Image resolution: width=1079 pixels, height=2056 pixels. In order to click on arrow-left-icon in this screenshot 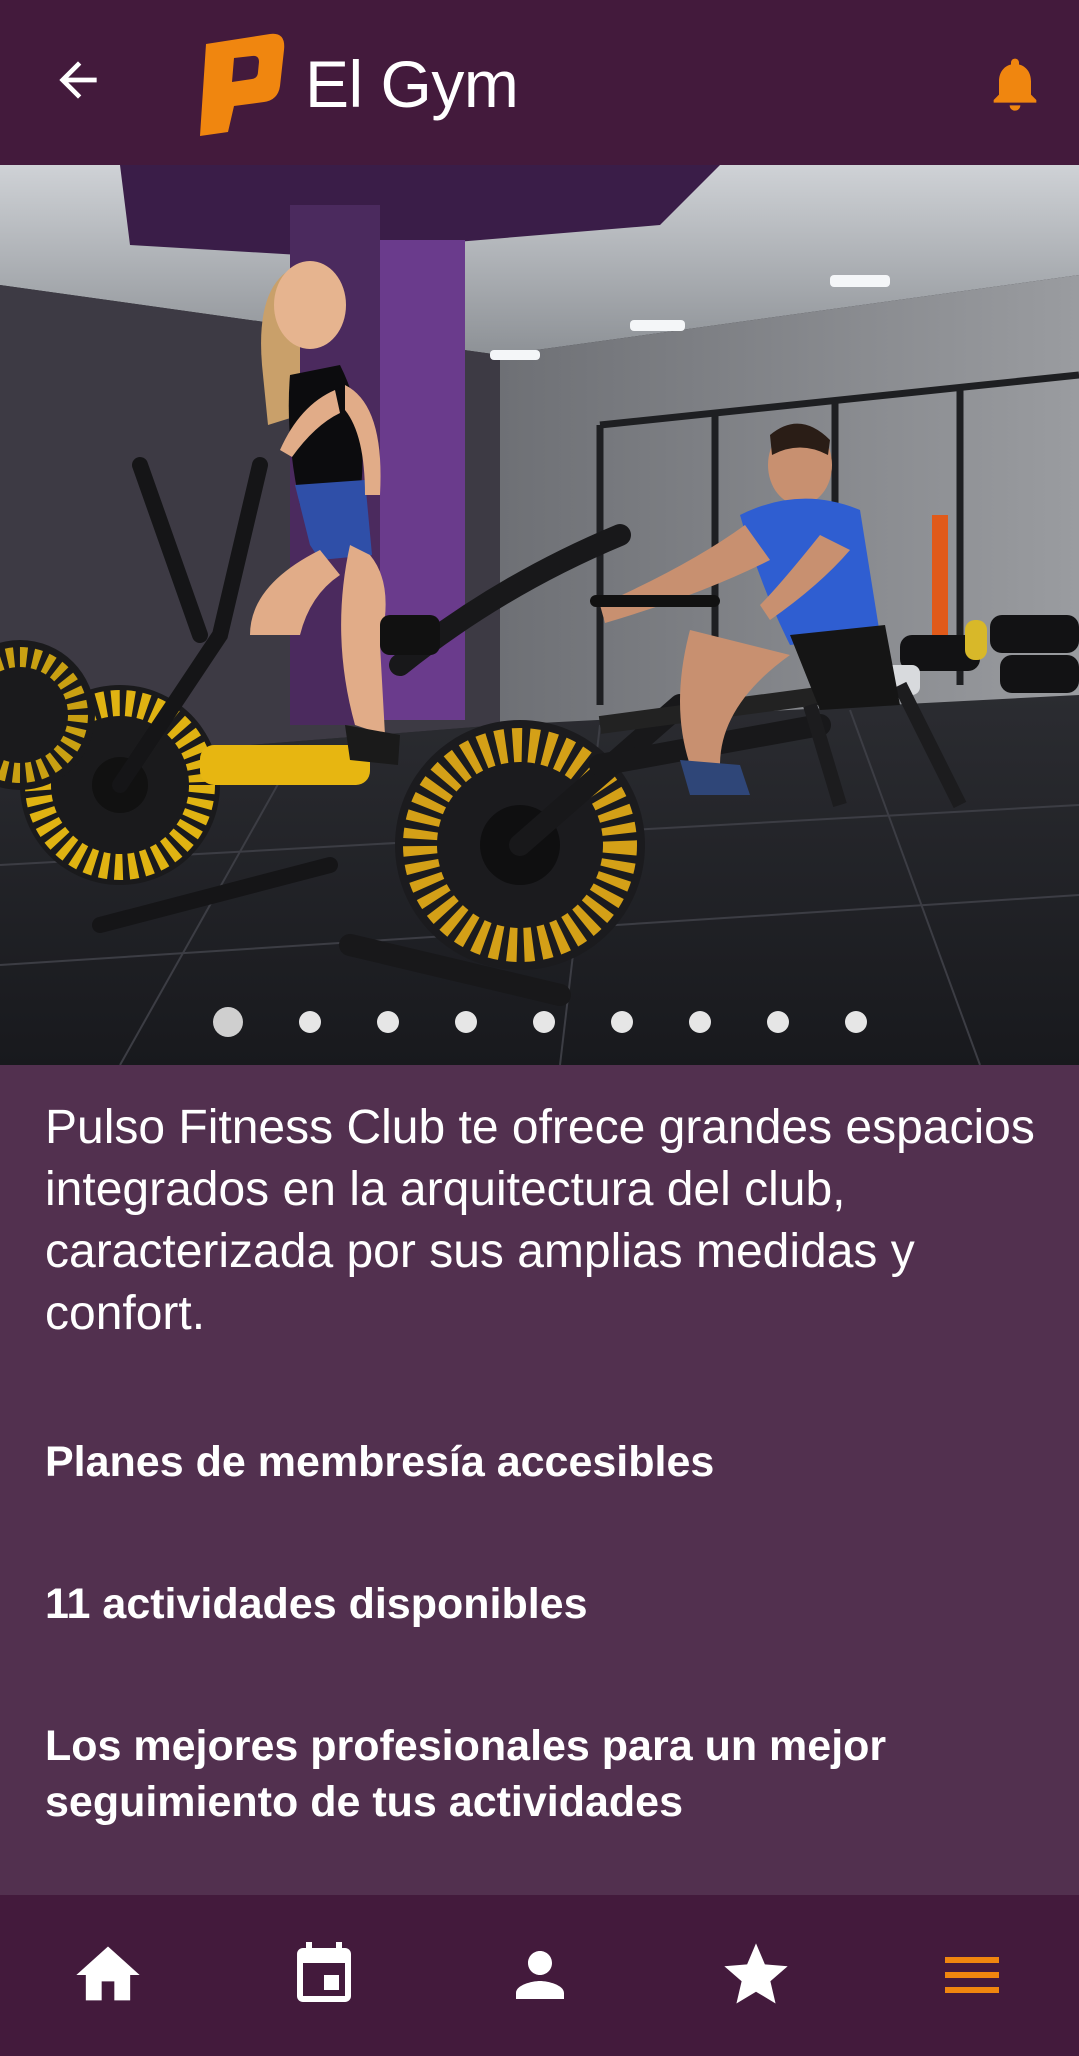, I will do `click(78, 80)`.